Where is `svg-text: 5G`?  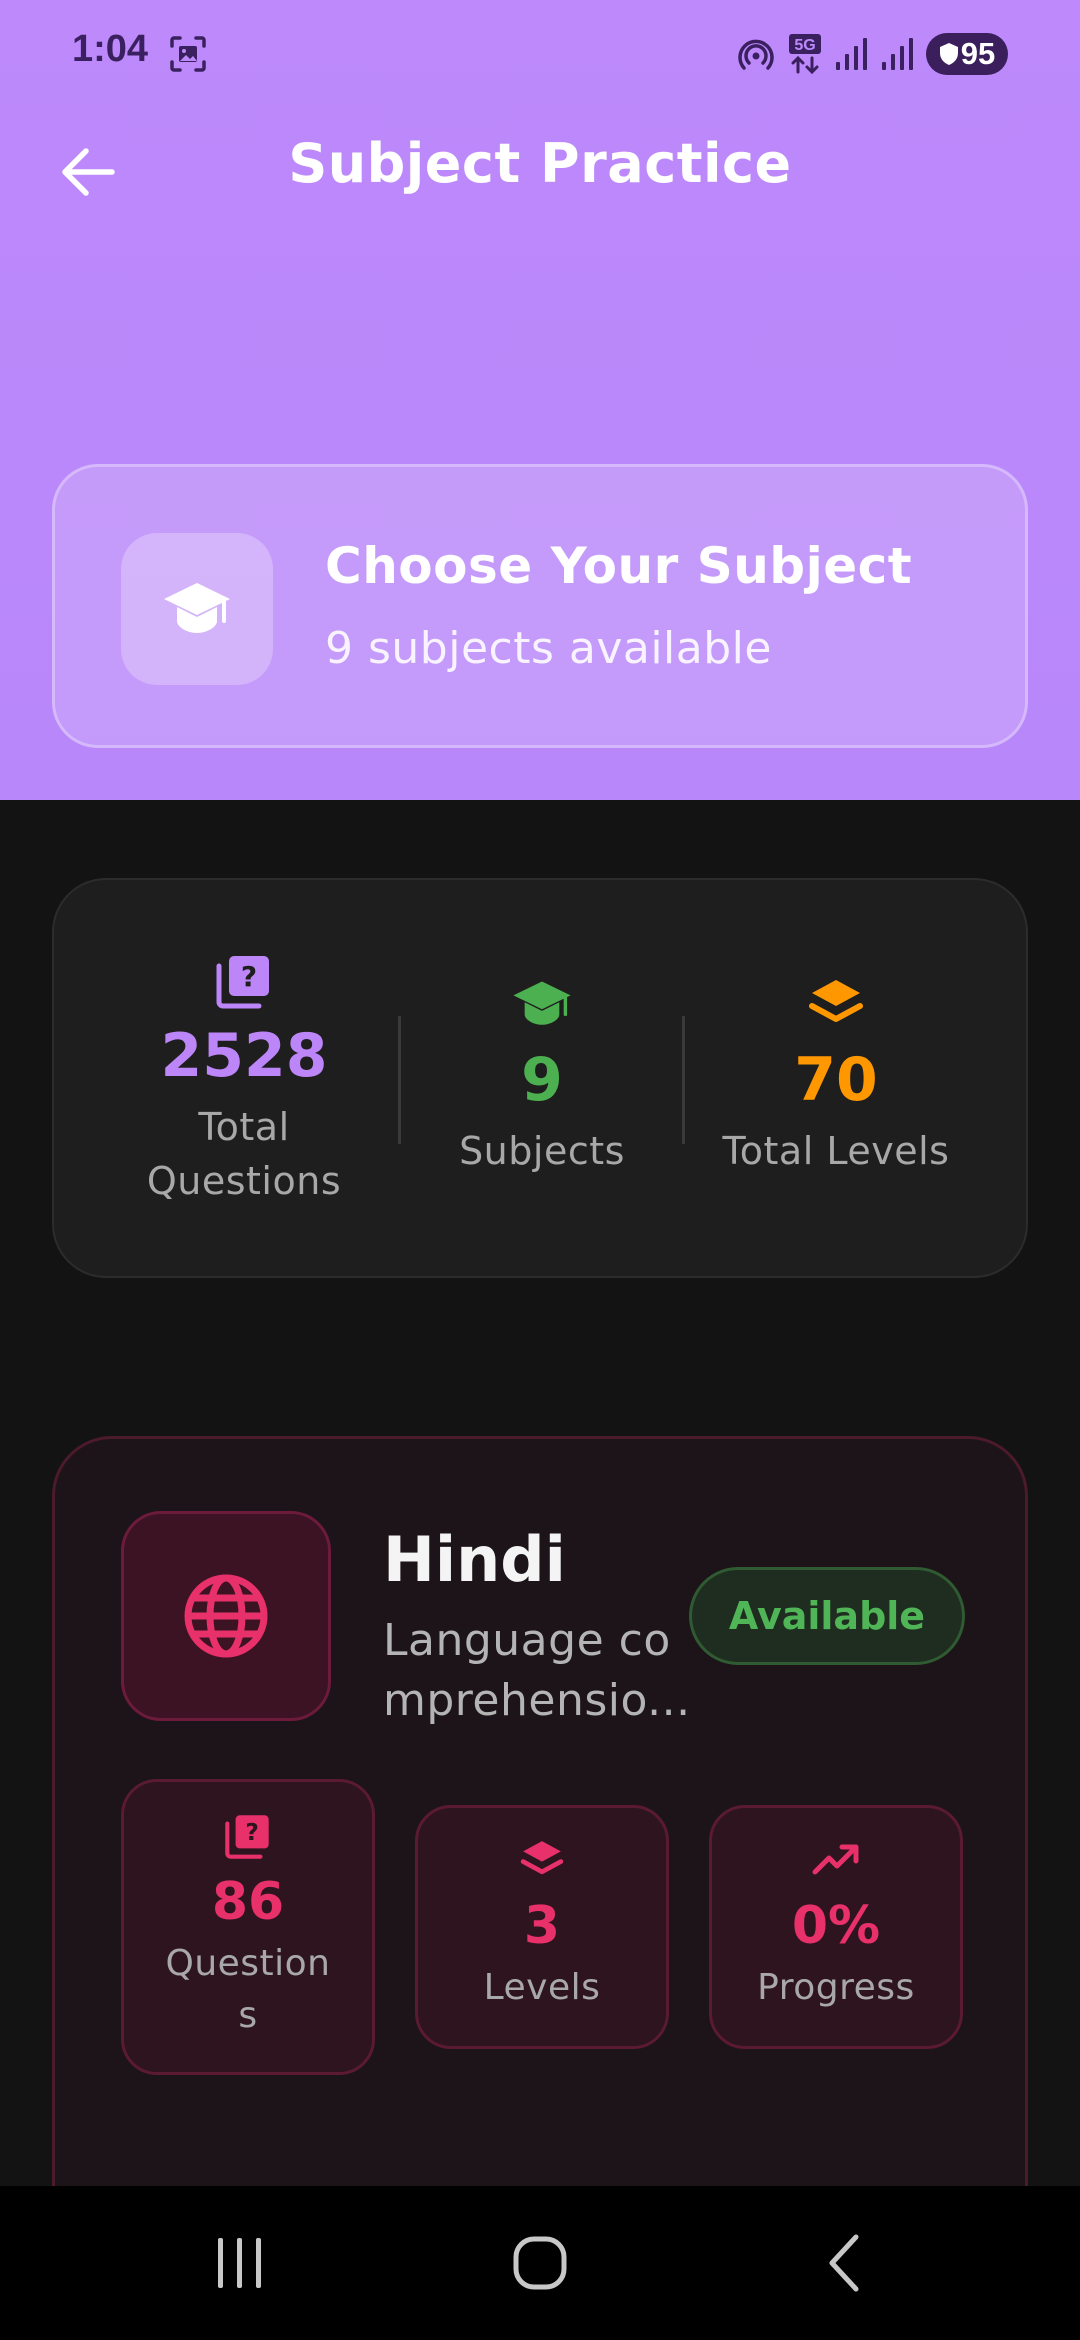 svg-text: 5G is located at coordinates (804, 45).